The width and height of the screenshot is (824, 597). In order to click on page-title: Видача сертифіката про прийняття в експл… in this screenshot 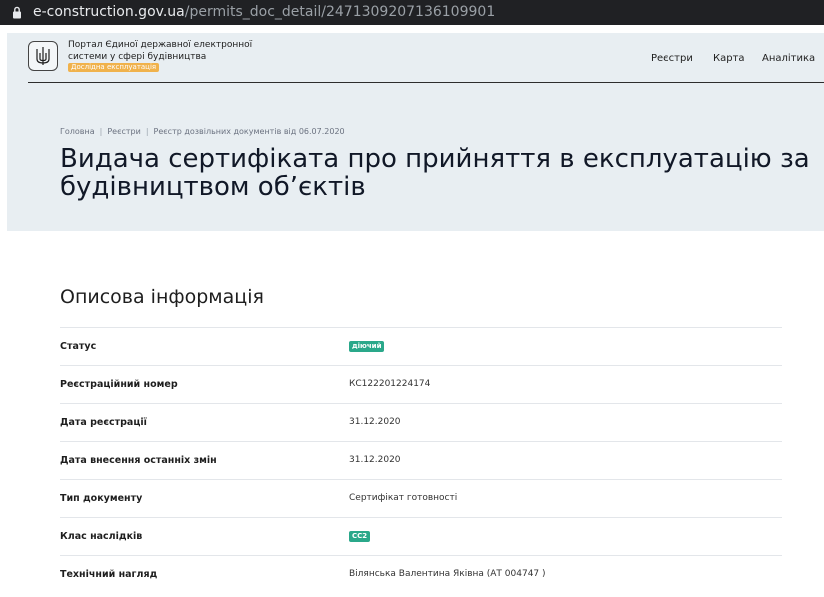, I will do `click(435, 173)`.